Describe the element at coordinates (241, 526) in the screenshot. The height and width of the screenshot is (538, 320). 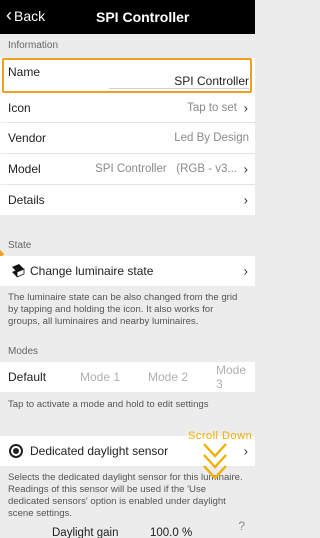
I see `help-icon: ?` at that location.